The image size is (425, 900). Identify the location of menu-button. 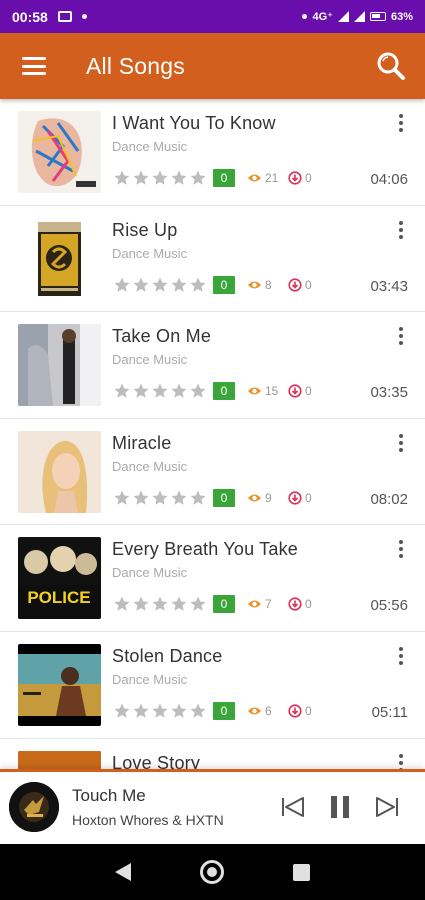
(34, 66).